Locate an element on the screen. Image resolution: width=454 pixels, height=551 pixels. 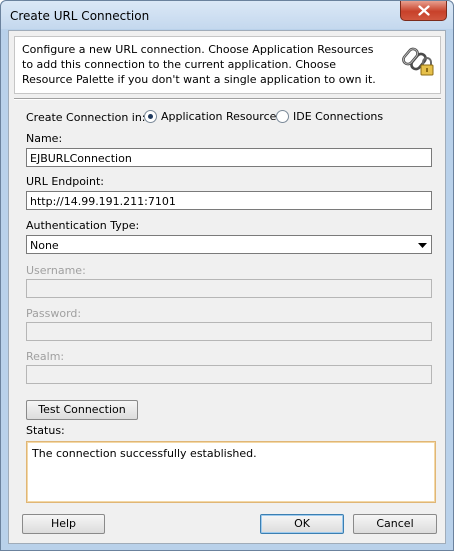
radio-ide-connections: IDE Connections is located at coordinates (329, 116).